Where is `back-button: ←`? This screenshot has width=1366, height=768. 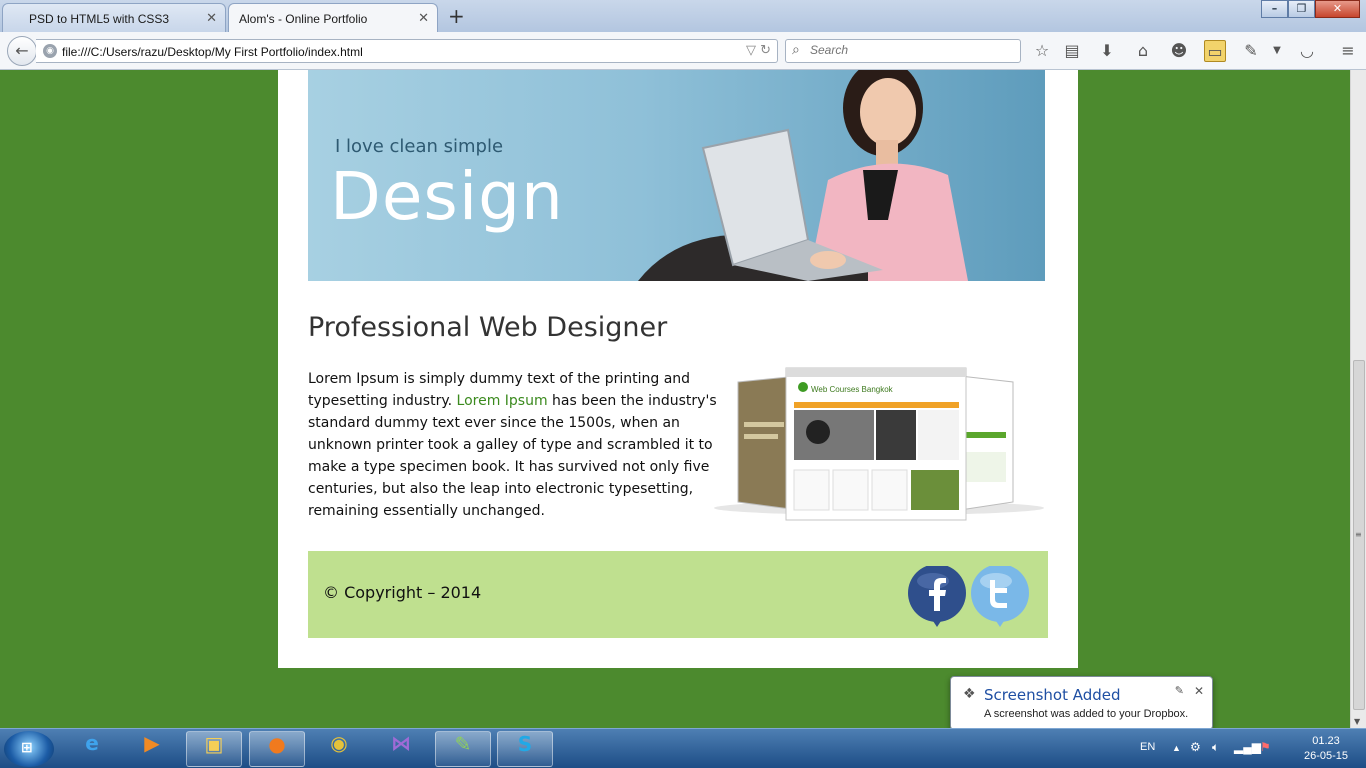
back-button: ← is located at coordinates (22, 51).